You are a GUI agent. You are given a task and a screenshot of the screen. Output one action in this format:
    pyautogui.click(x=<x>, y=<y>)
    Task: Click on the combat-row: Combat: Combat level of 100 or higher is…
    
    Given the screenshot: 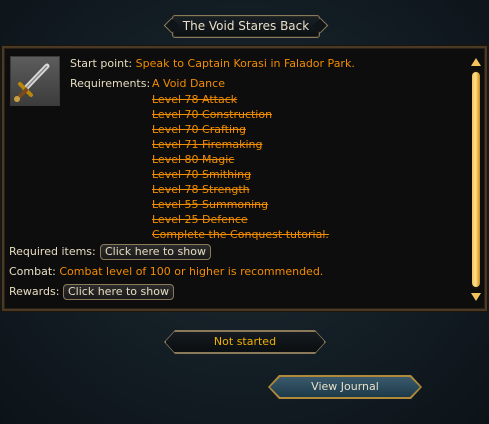 What is the action you would take?
    pyautogui.click(x=166, y=272)
    